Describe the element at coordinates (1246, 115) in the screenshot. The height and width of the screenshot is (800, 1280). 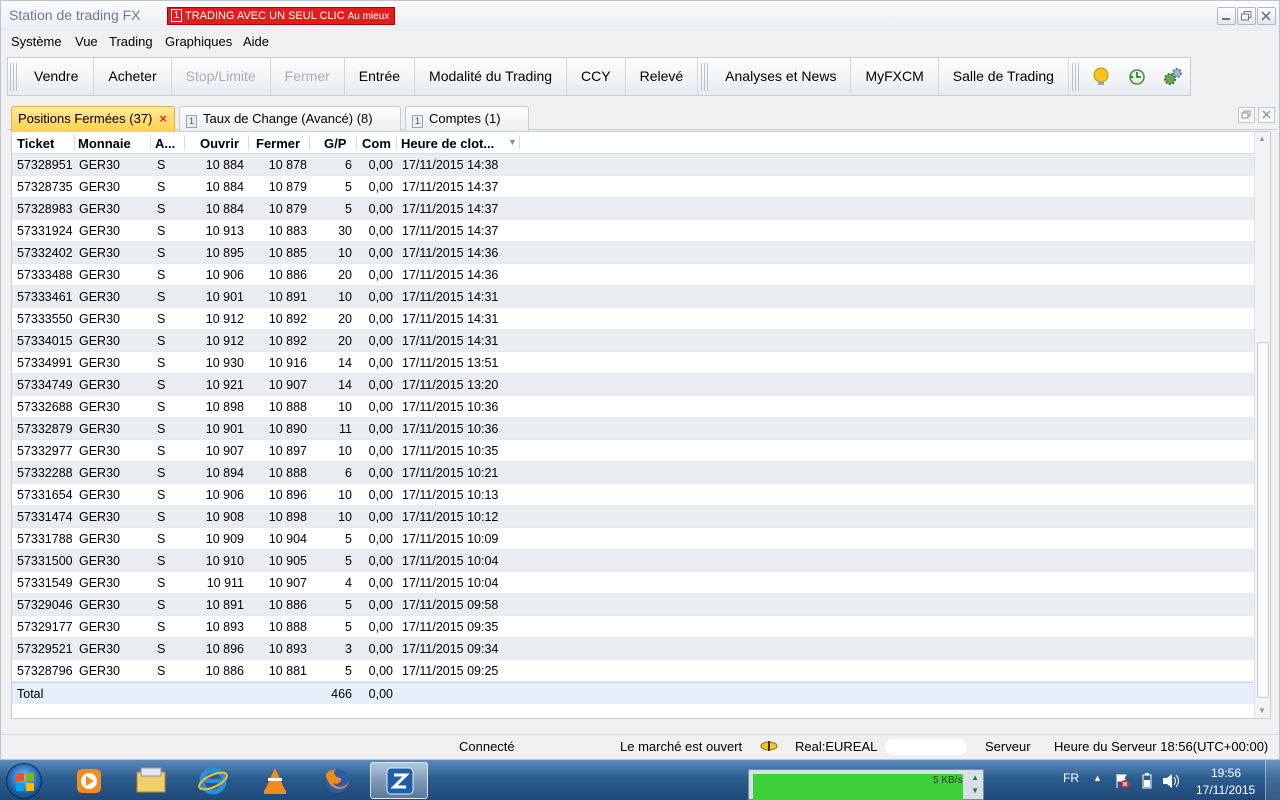
I see `panel-restore-button` at that location.